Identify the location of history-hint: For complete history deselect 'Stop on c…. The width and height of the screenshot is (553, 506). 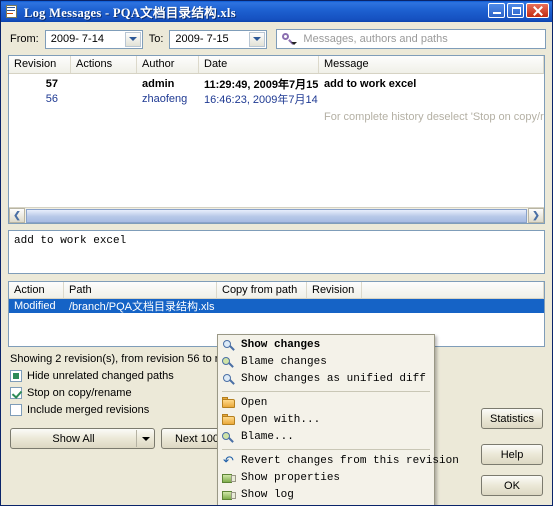
(434, 117).